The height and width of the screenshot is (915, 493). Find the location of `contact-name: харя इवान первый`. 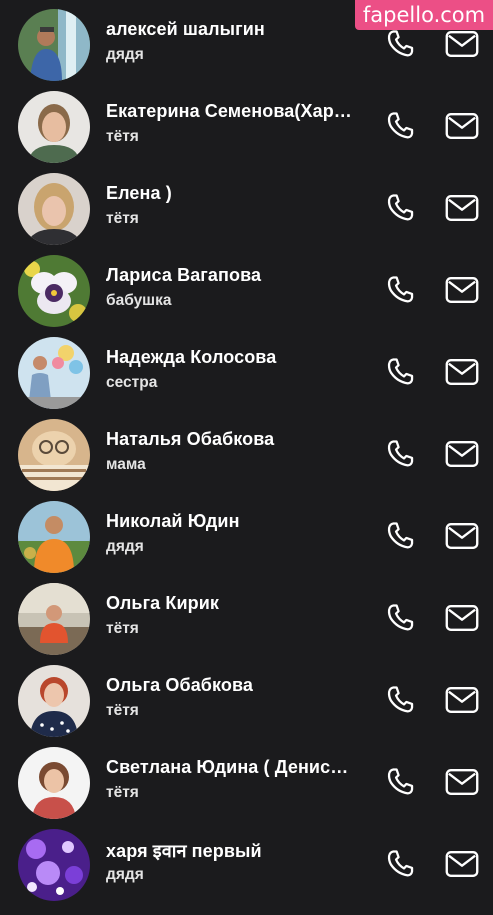

contact-name: харя इवान первый is located at coordinates (184, 851).